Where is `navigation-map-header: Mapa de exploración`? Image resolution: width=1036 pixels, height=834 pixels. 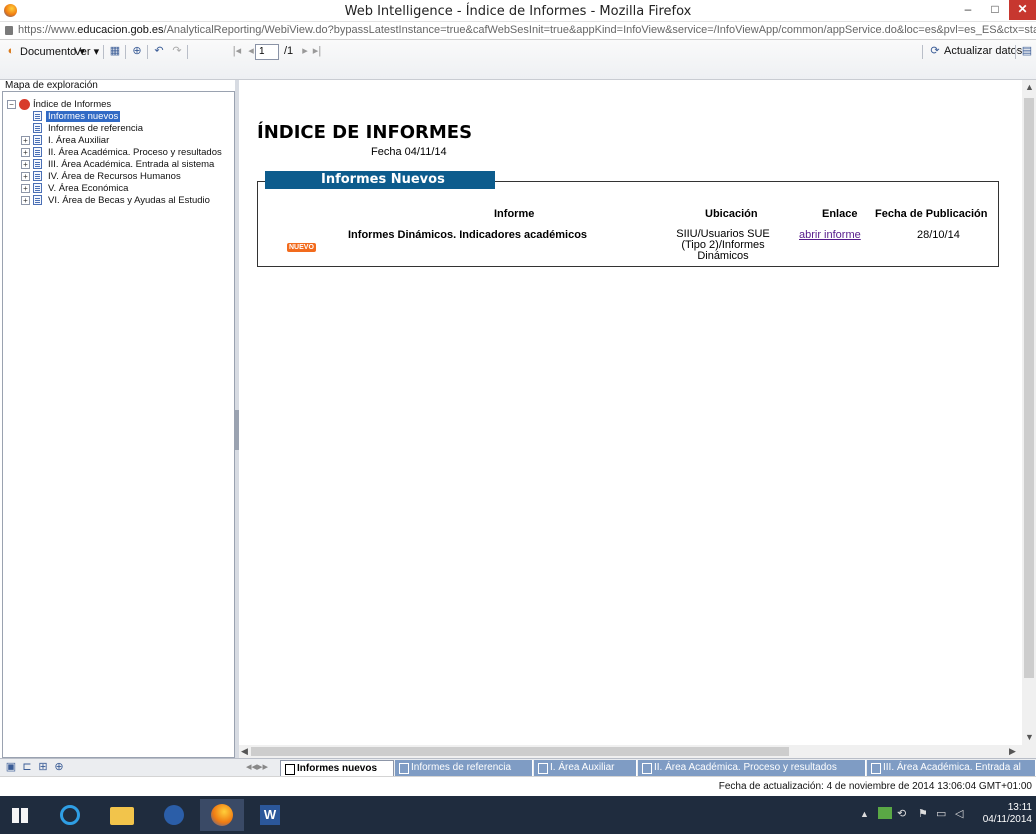
navigation-map-header: Mapa de exploración is located at coordinates (51, 85).